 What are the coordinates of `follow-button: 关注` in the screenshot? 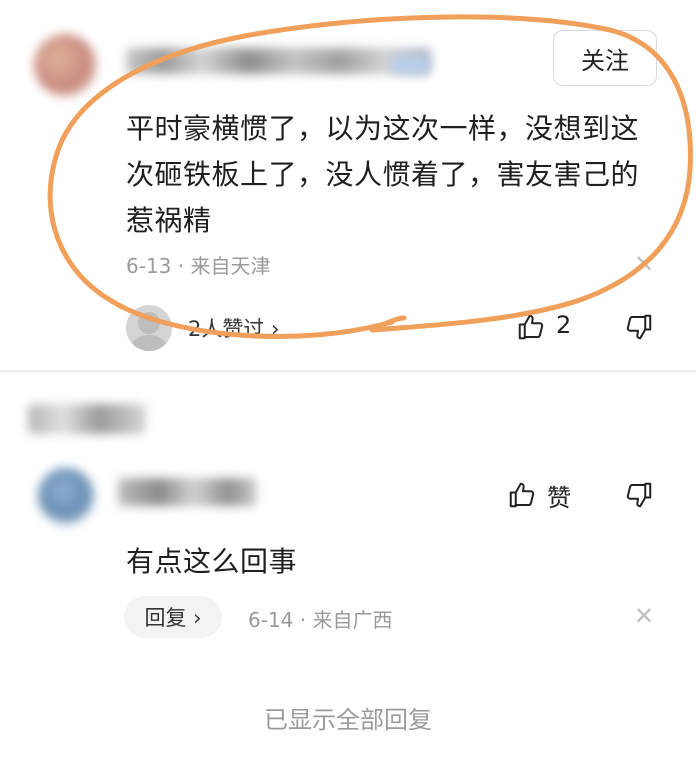 It's located at (605, 58).